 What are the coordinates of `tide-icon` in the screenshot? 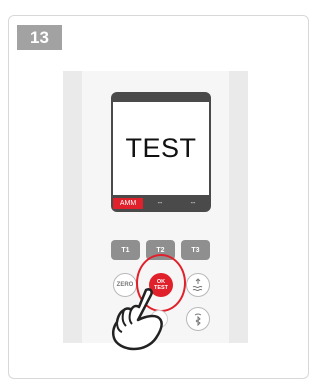 It's located at (197, 284).